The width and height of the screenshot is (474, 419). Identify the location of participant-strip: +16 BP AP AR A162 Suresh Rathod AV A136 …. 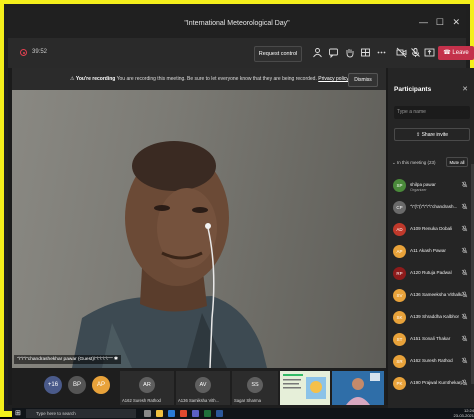
(199, 388).